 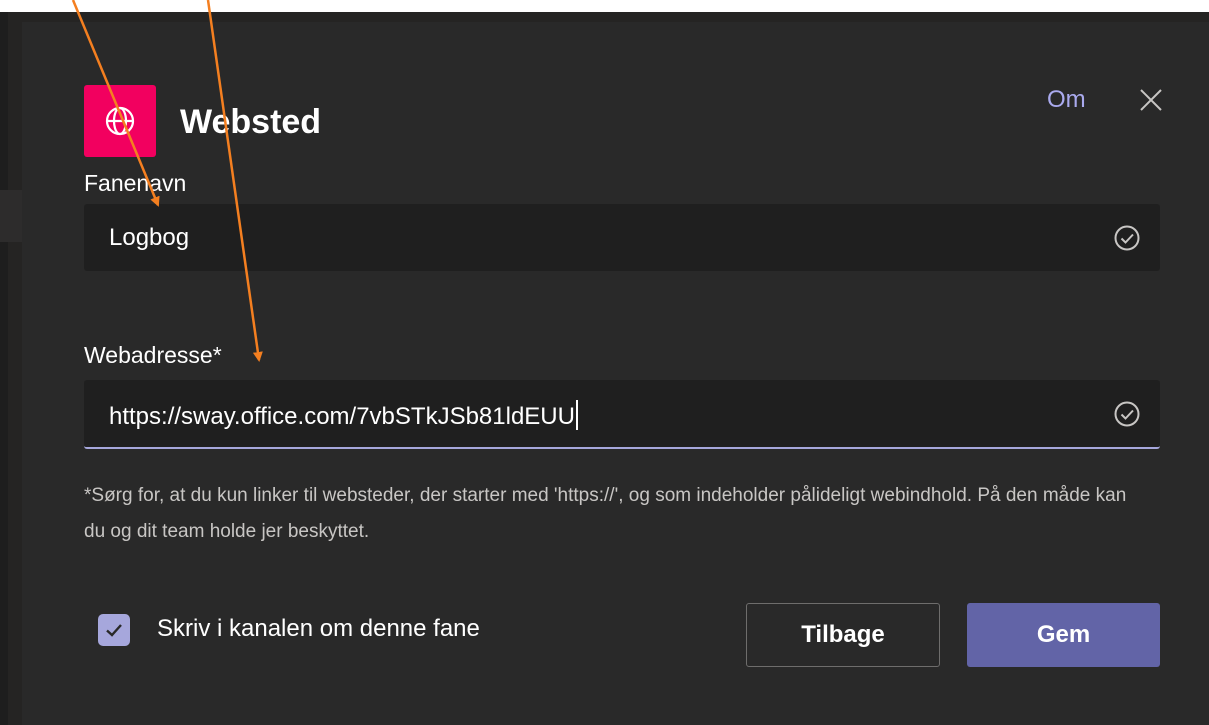 What do you see at coordinates (11, 216) in the screenshot?
I see `backdrop-shade` at bounding box center [11, 216].